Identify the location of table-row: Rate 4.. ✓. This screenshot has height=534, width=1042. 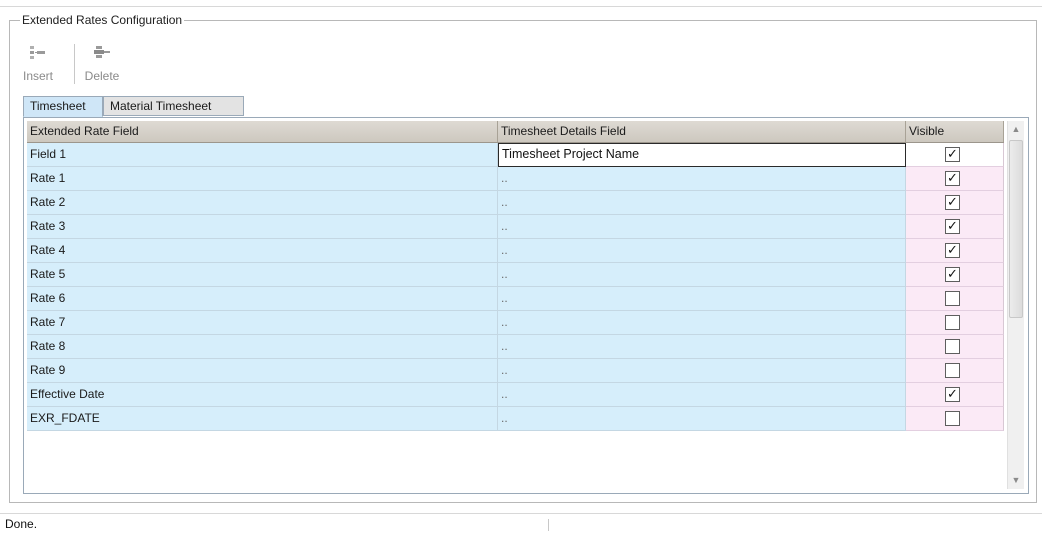
(515, 251).